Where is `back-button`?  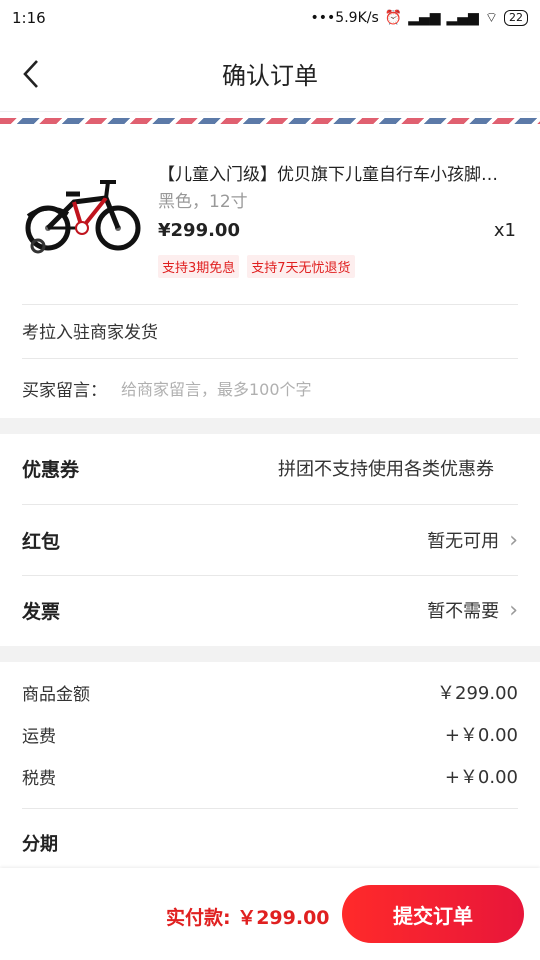 back-button is located at coordinates (31, 74).